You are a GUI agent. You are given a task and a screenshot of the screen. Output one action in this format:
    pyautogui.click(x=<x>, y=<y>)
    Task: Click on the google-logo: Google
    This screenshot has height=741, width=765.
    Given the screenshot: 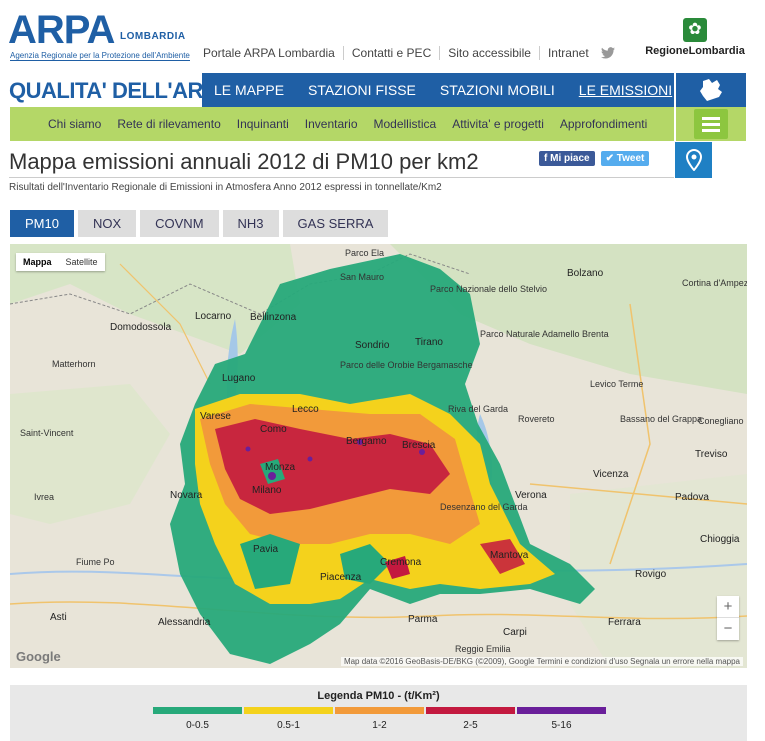 What is the action you would take?
    pyautogui.click(x=38, y=656)
    